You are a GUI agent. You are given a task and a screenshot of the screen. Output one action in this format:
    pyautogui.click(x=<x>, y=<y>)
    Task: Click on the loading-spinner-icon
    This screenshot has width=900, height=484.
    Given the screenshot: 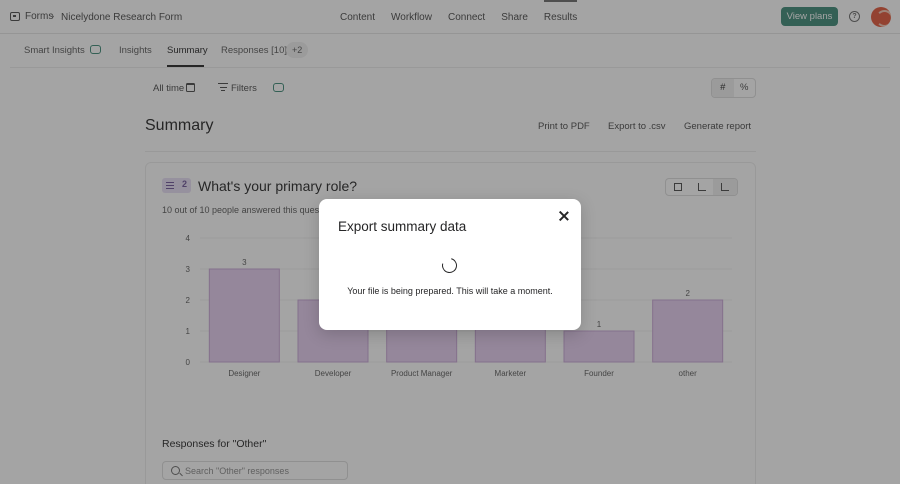 What is the action you would take?
    pyautogui.click(x=449, y=265)
    